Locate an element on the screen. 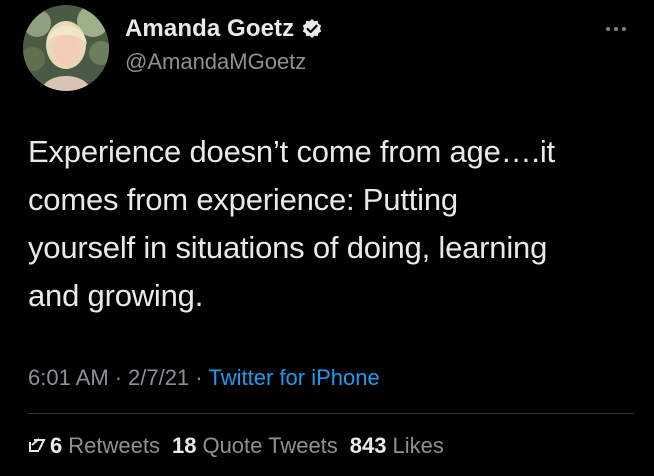 The image size is (654, 476). quote-tweets-count: 18 is located at coordinates (184, 445).